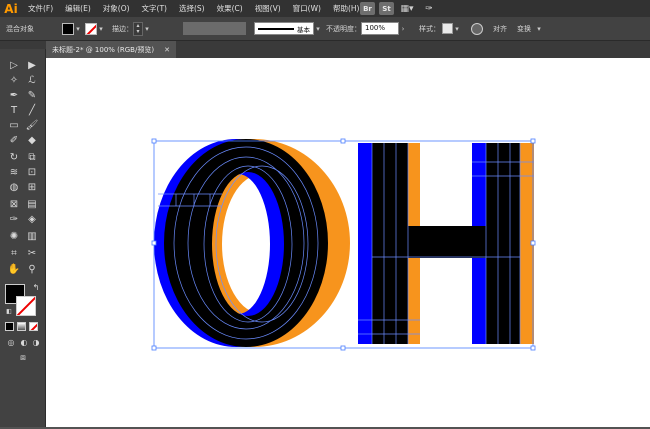 This screenshot has height=429, width=650. What do you see at coordinates (32, 126) in the screenshot?
I see `paintbrush-tool-icon: 🖌` at bounding box center [32, 126].